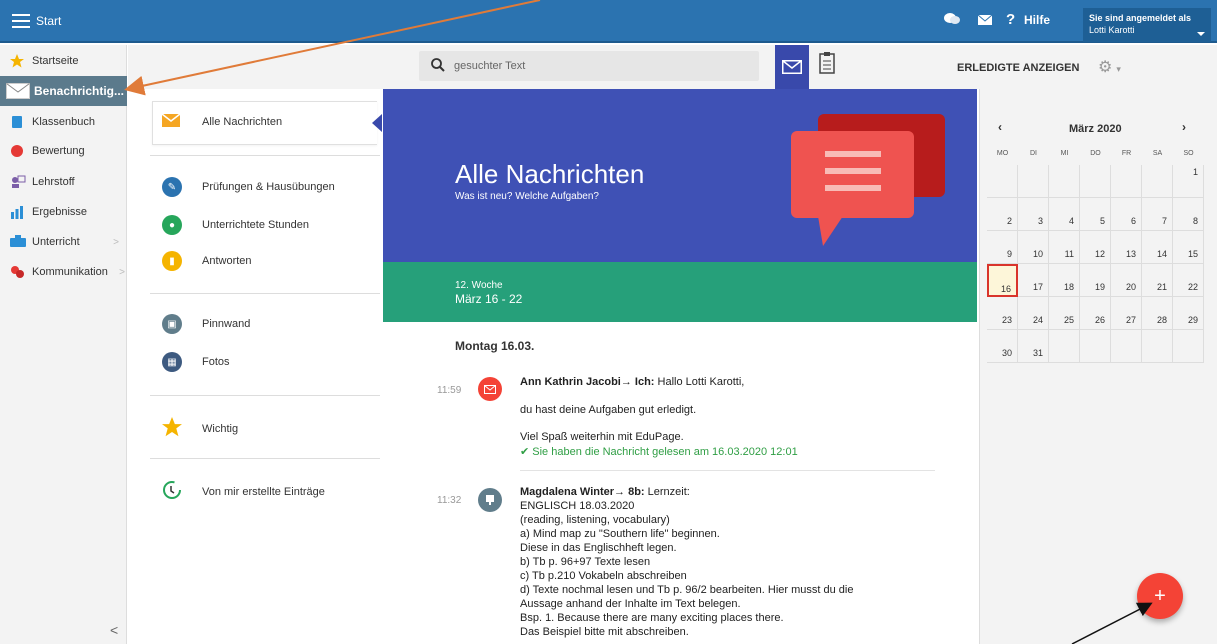 This screenshot has width=1217, height=644. I want to click on calendar-prev-button: ‹, so click(1000, 127).